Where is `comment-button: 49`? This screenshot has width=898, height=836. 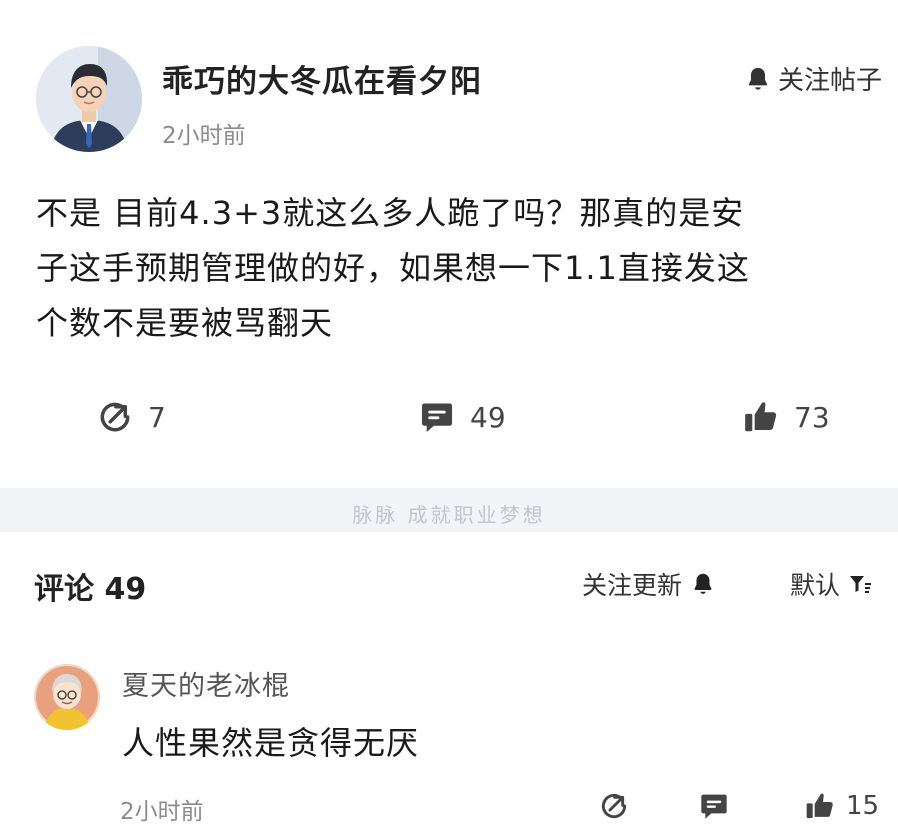
comment-button: 49 is located at coordinates (462, 417).